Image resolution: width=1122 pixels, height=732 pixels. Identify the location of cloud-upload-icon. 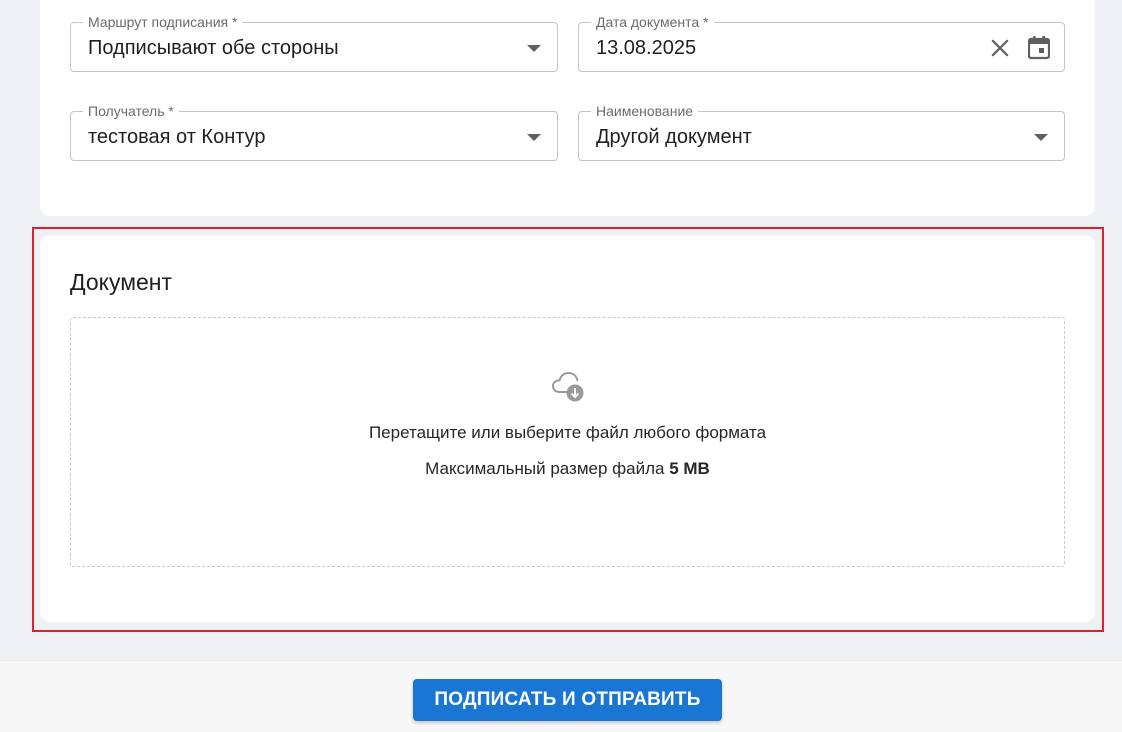
(569, 386).